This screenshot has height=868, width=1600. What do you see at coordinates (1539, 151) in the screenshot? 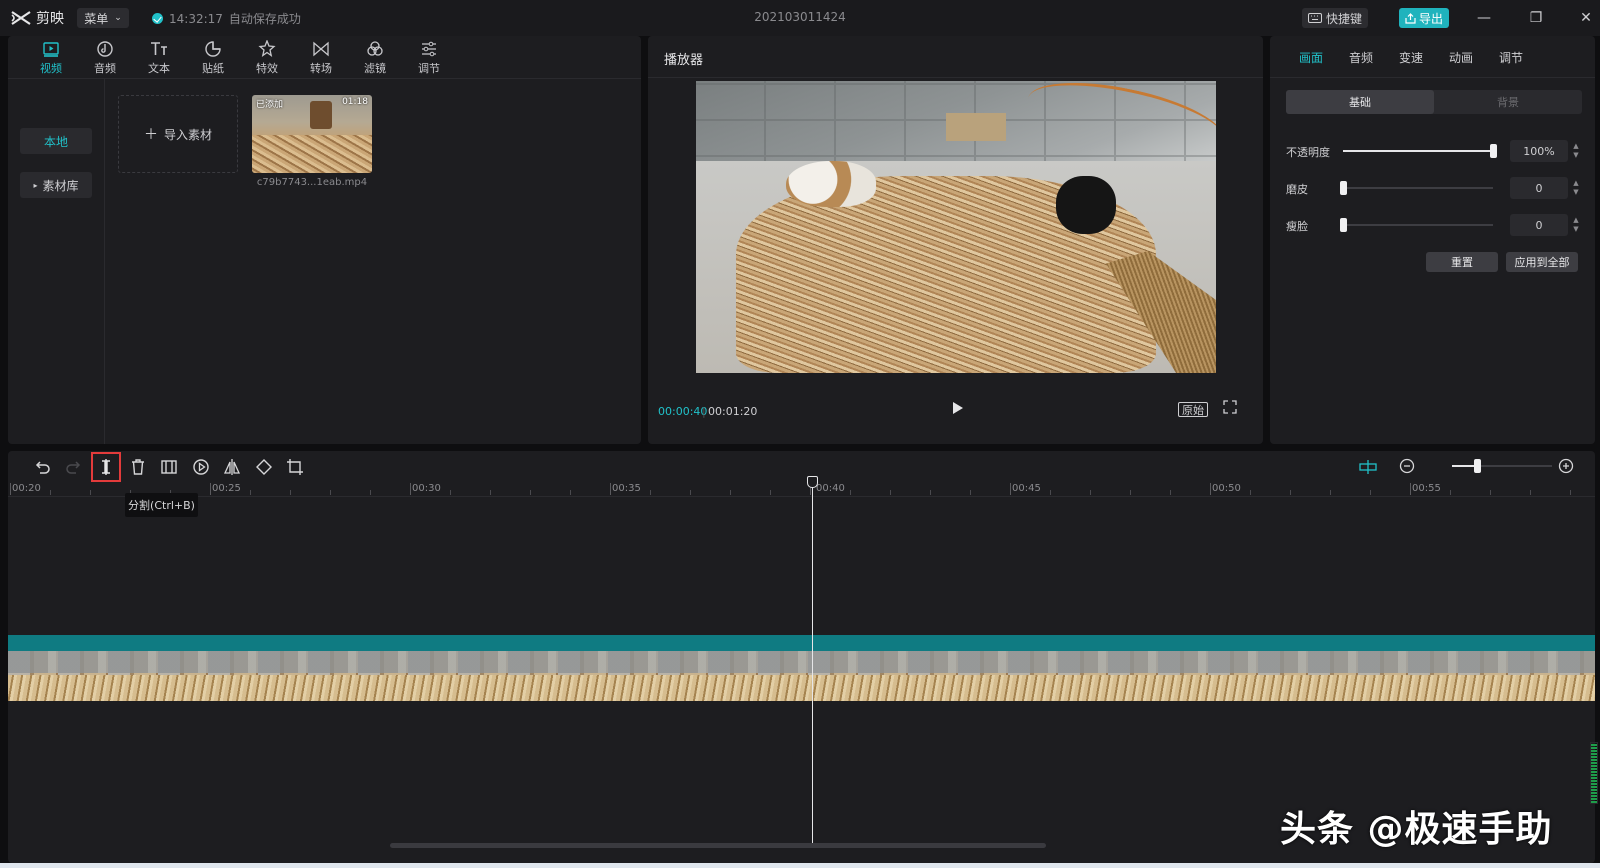
I see `opacity-value: 100%` at bounding box center [1539, 151].